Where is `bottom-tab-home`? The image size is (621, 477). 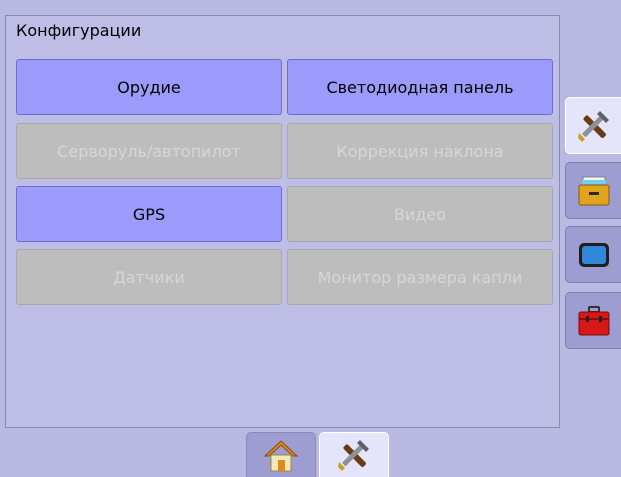 bottom-tab-home is located at coordinates (281, 454).